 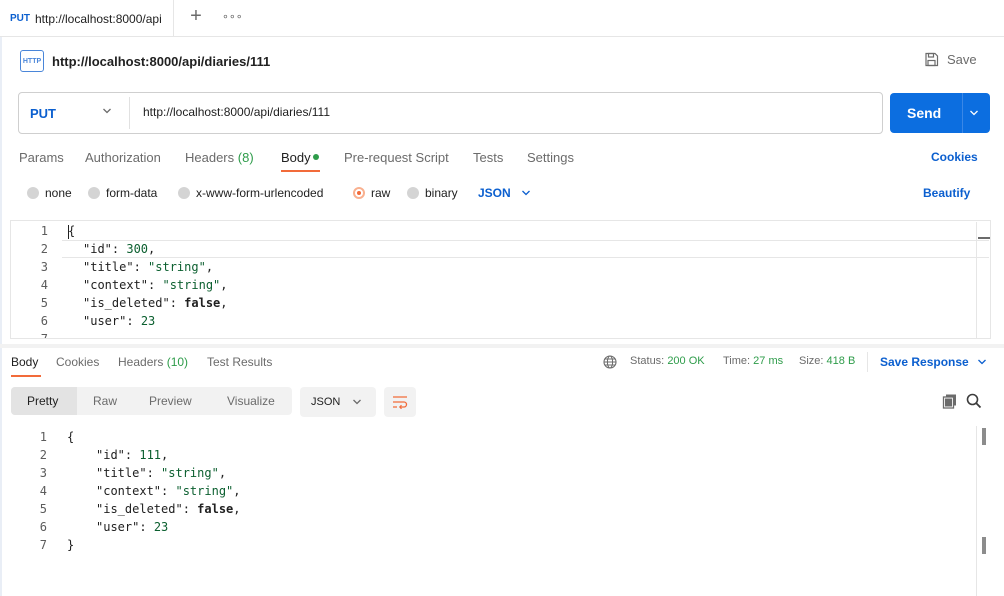 What do you see at coordinates (504, 193) in the screenshot?
I see `body-format-select: JSON` at bounding box center [504, 193].